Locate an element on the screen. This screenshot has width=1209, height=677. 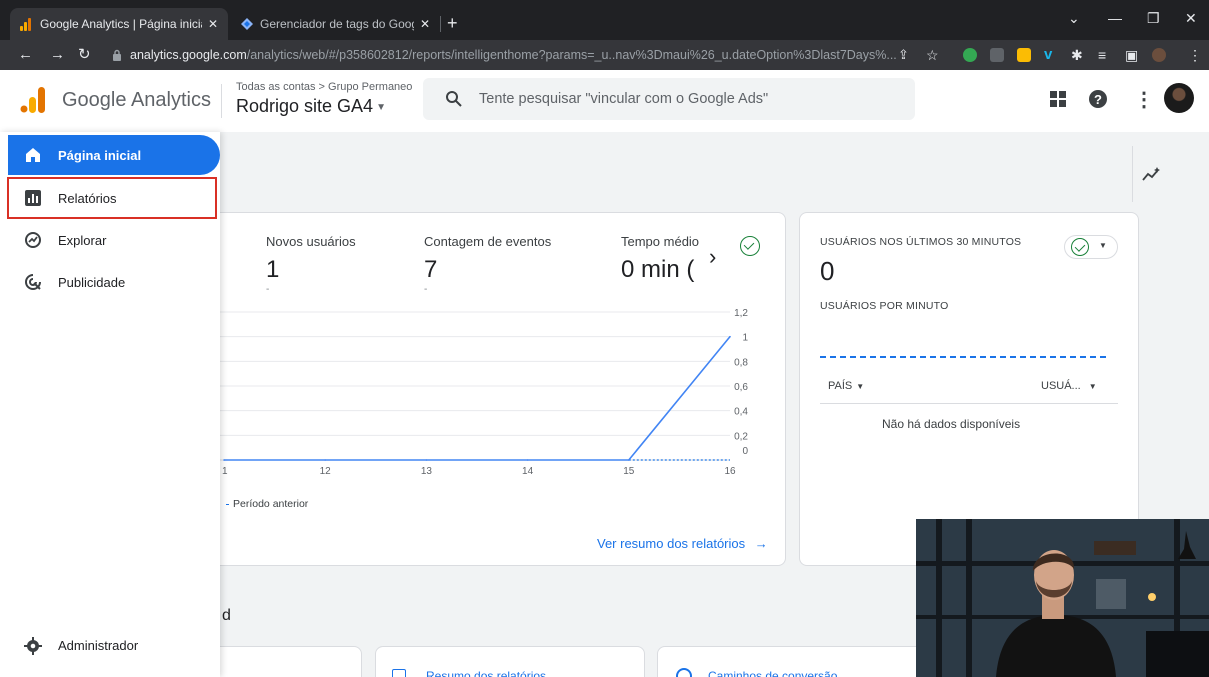
tab-search-chevron-icon: ⌄ is located at coordinates (1074, 18).